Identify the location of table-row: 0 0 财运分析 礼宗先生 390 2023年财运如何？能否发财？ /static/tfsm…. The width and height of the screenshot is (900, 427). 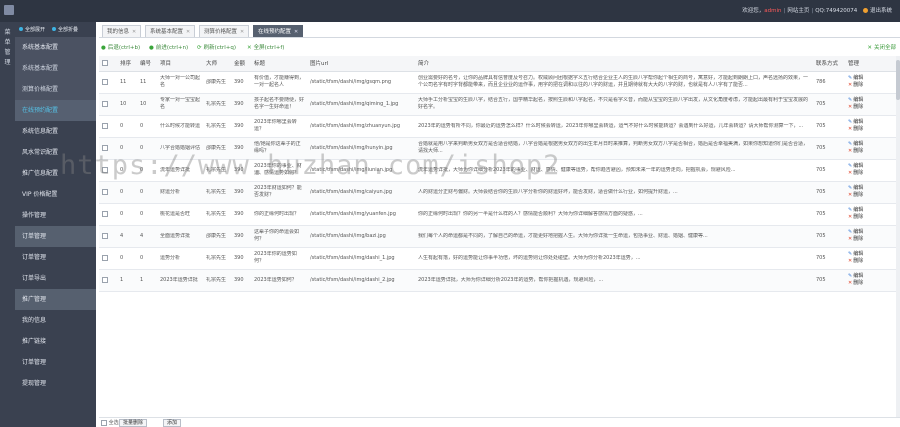
(498, 192).